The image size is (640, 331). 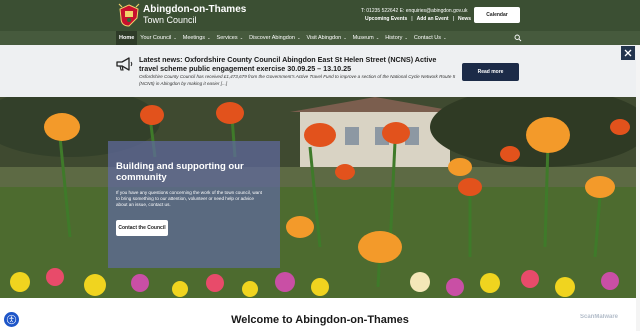 What do you see at coordinates (628, 53) in the screenshot?
I see `close-icon` at bounding box center [628, 53].